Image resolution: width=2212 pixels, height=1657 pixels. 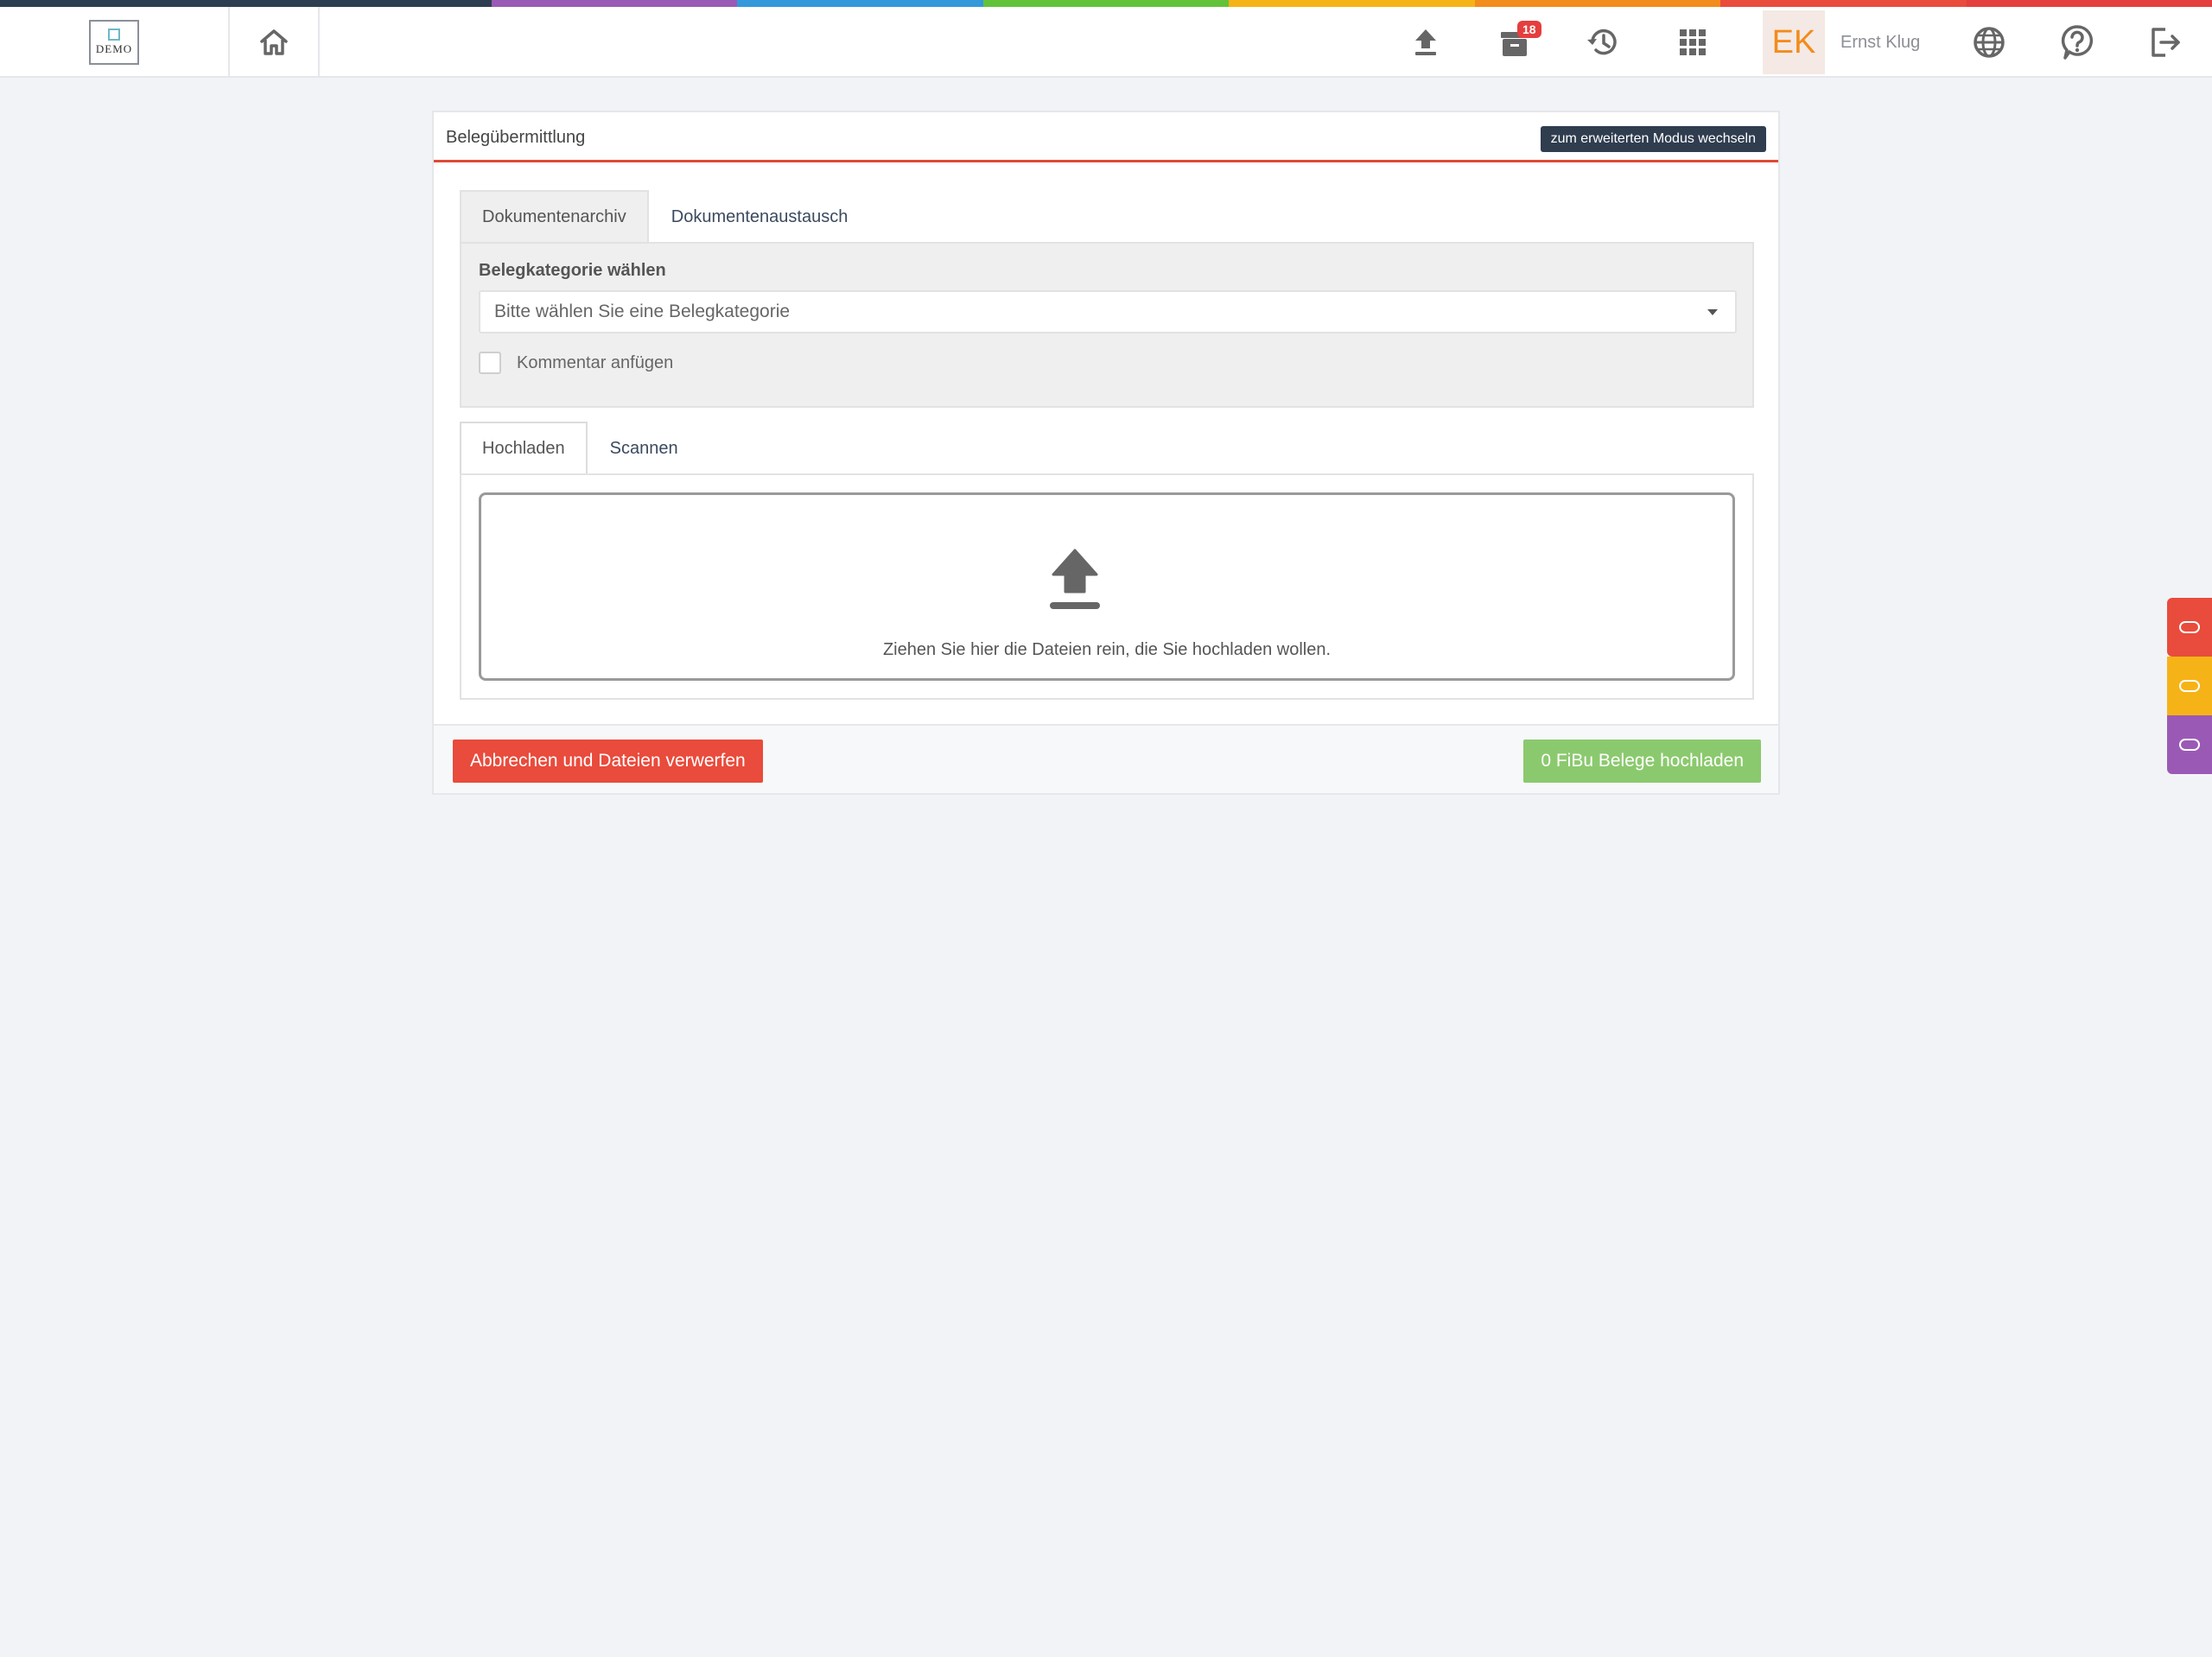 What do you see at coordinates (1642, 761) in the screenshot?
I see `upload-documents-button: 0 FiBu Belege hochladen` at bounding box center [1642, 761].